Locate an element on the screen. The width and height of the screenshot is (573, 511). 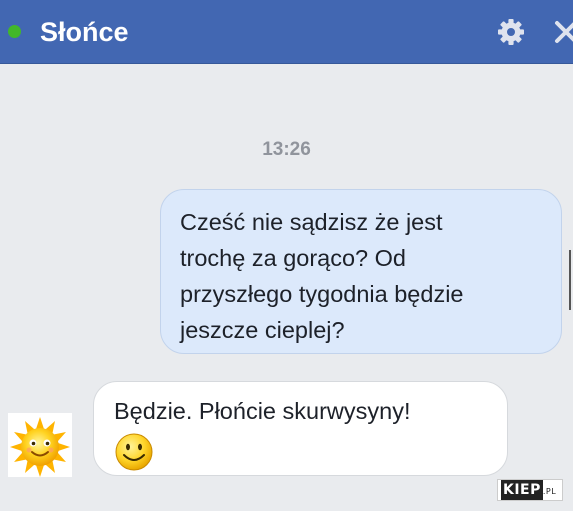
message-line: trochę za gorąco? Od is located at coordinates (293, 258).